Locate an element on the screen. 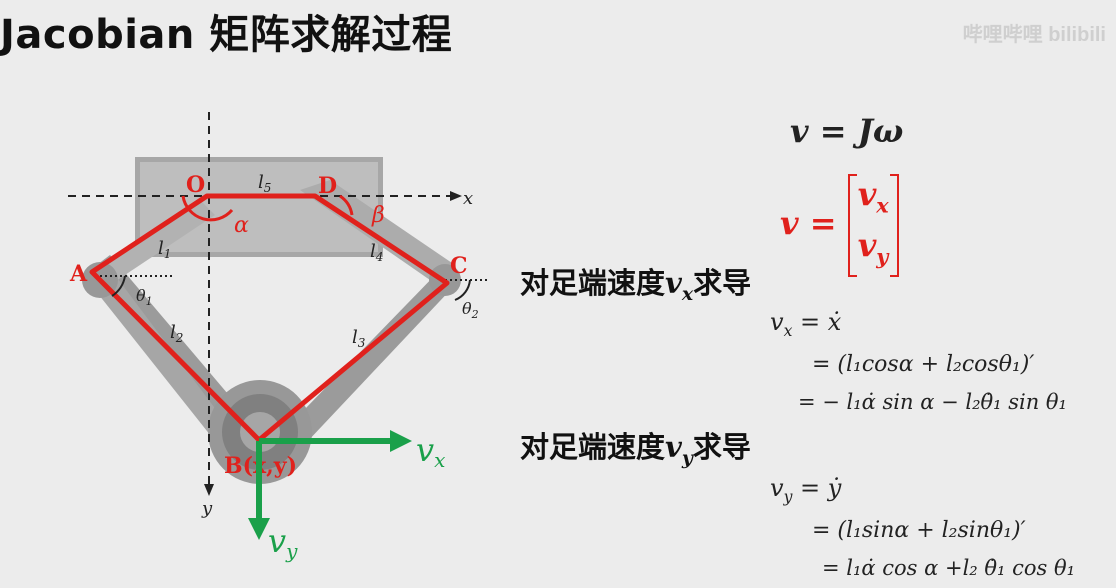  vy-line1: vy = ẏ is located at coordinates (806, 490).